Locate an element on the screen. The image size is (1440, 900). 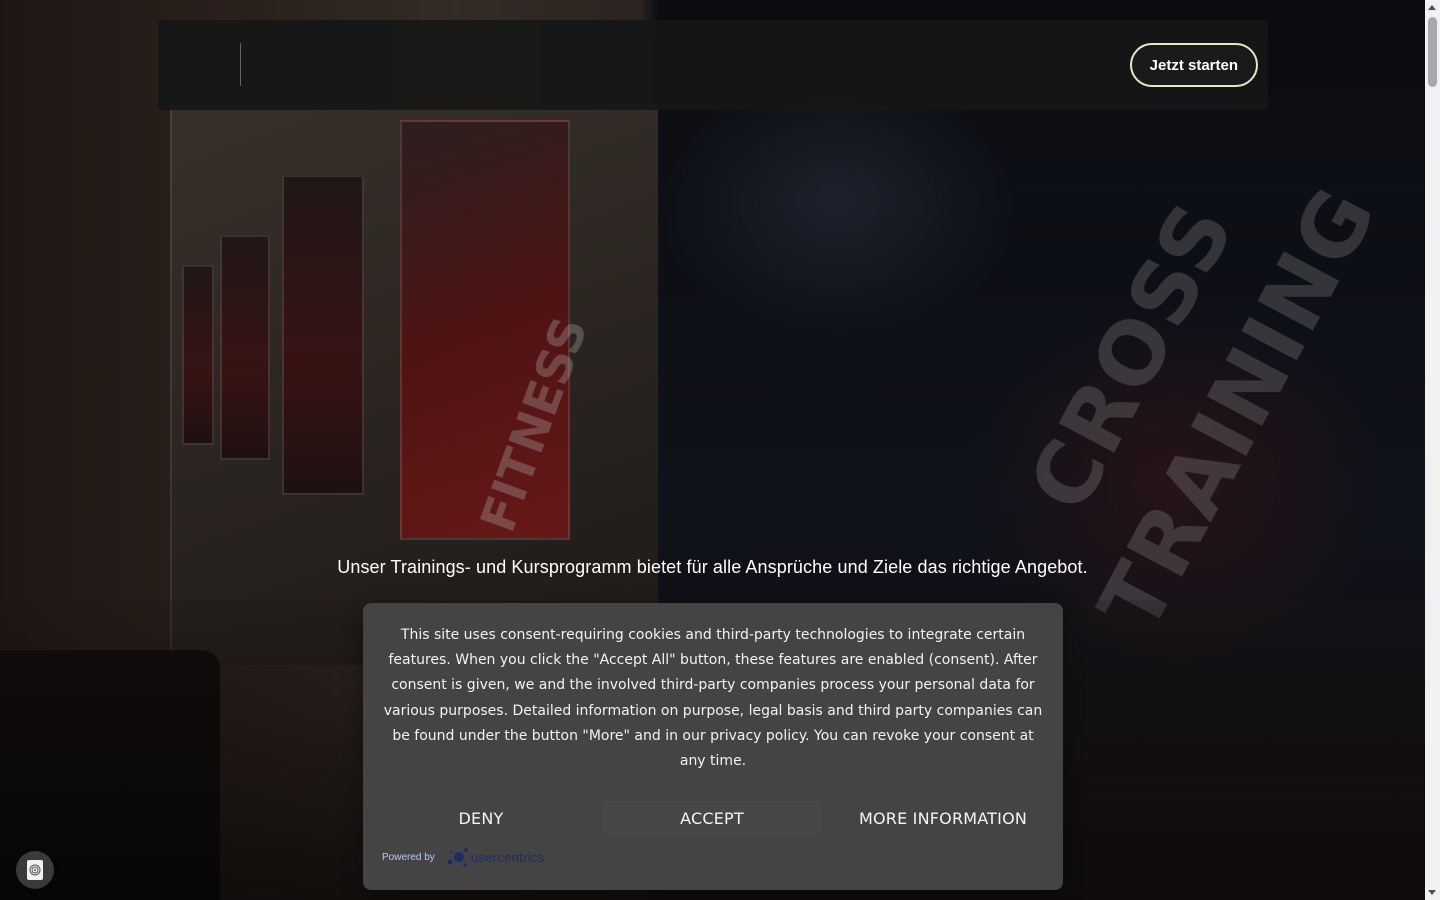
scroll-up-arrow-icon is located at coordinates (1432, 7).